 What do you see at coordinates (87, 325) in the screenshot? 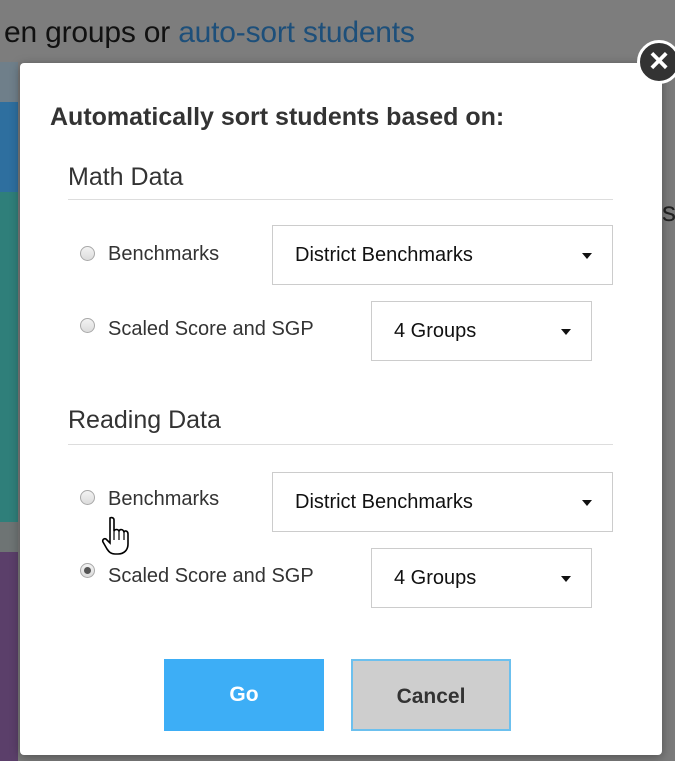
I see `radio-math-scaled-score` at bounding box center [87, 325].